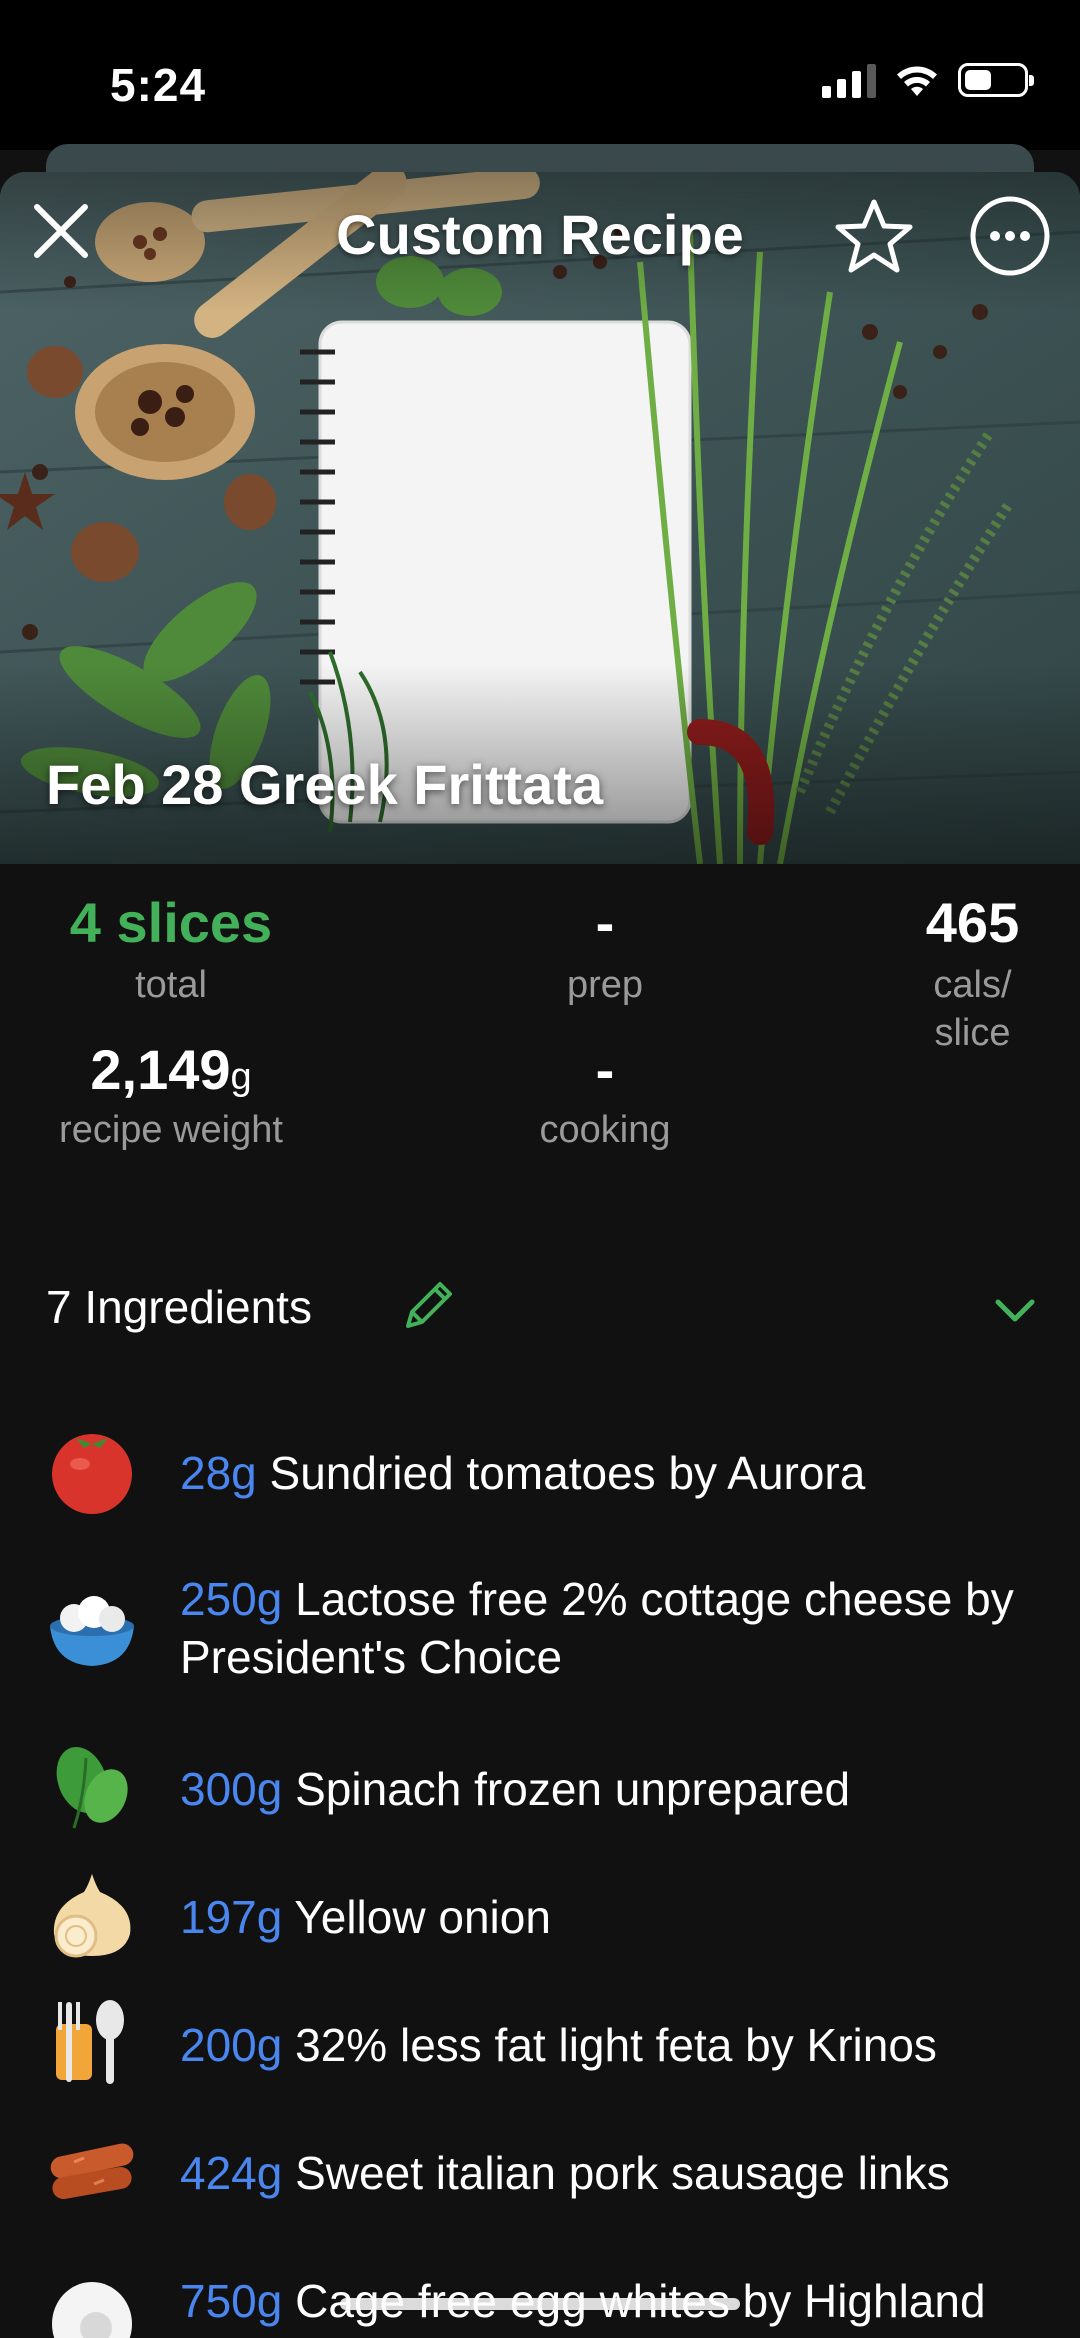  Describe the element at coordinates (92, 1916) in the screenshot. I see `onion-icon` at that location.